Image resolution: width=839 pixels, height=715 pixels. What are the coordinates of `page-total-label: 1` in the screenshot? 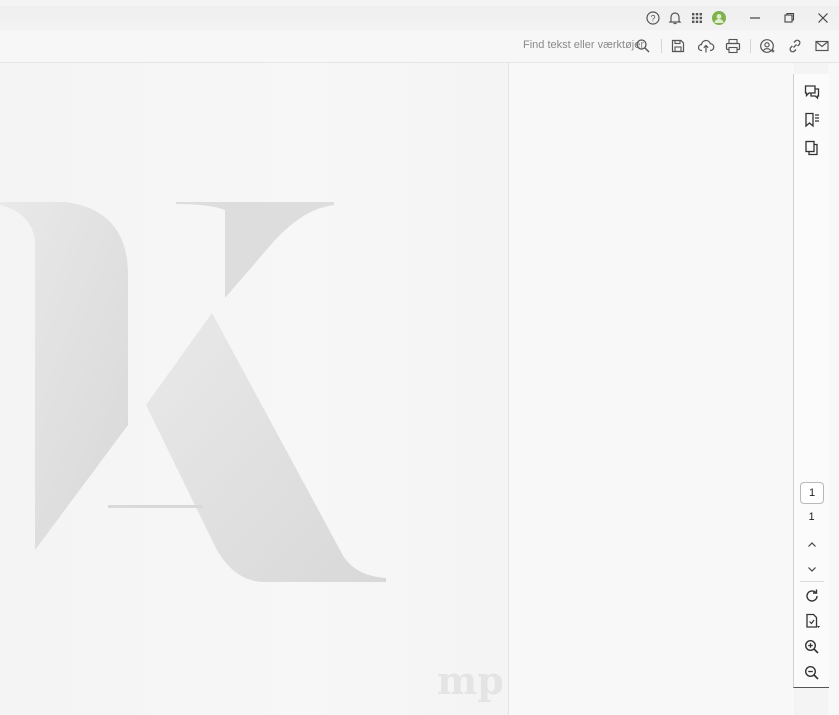 It's located at (811, 517).